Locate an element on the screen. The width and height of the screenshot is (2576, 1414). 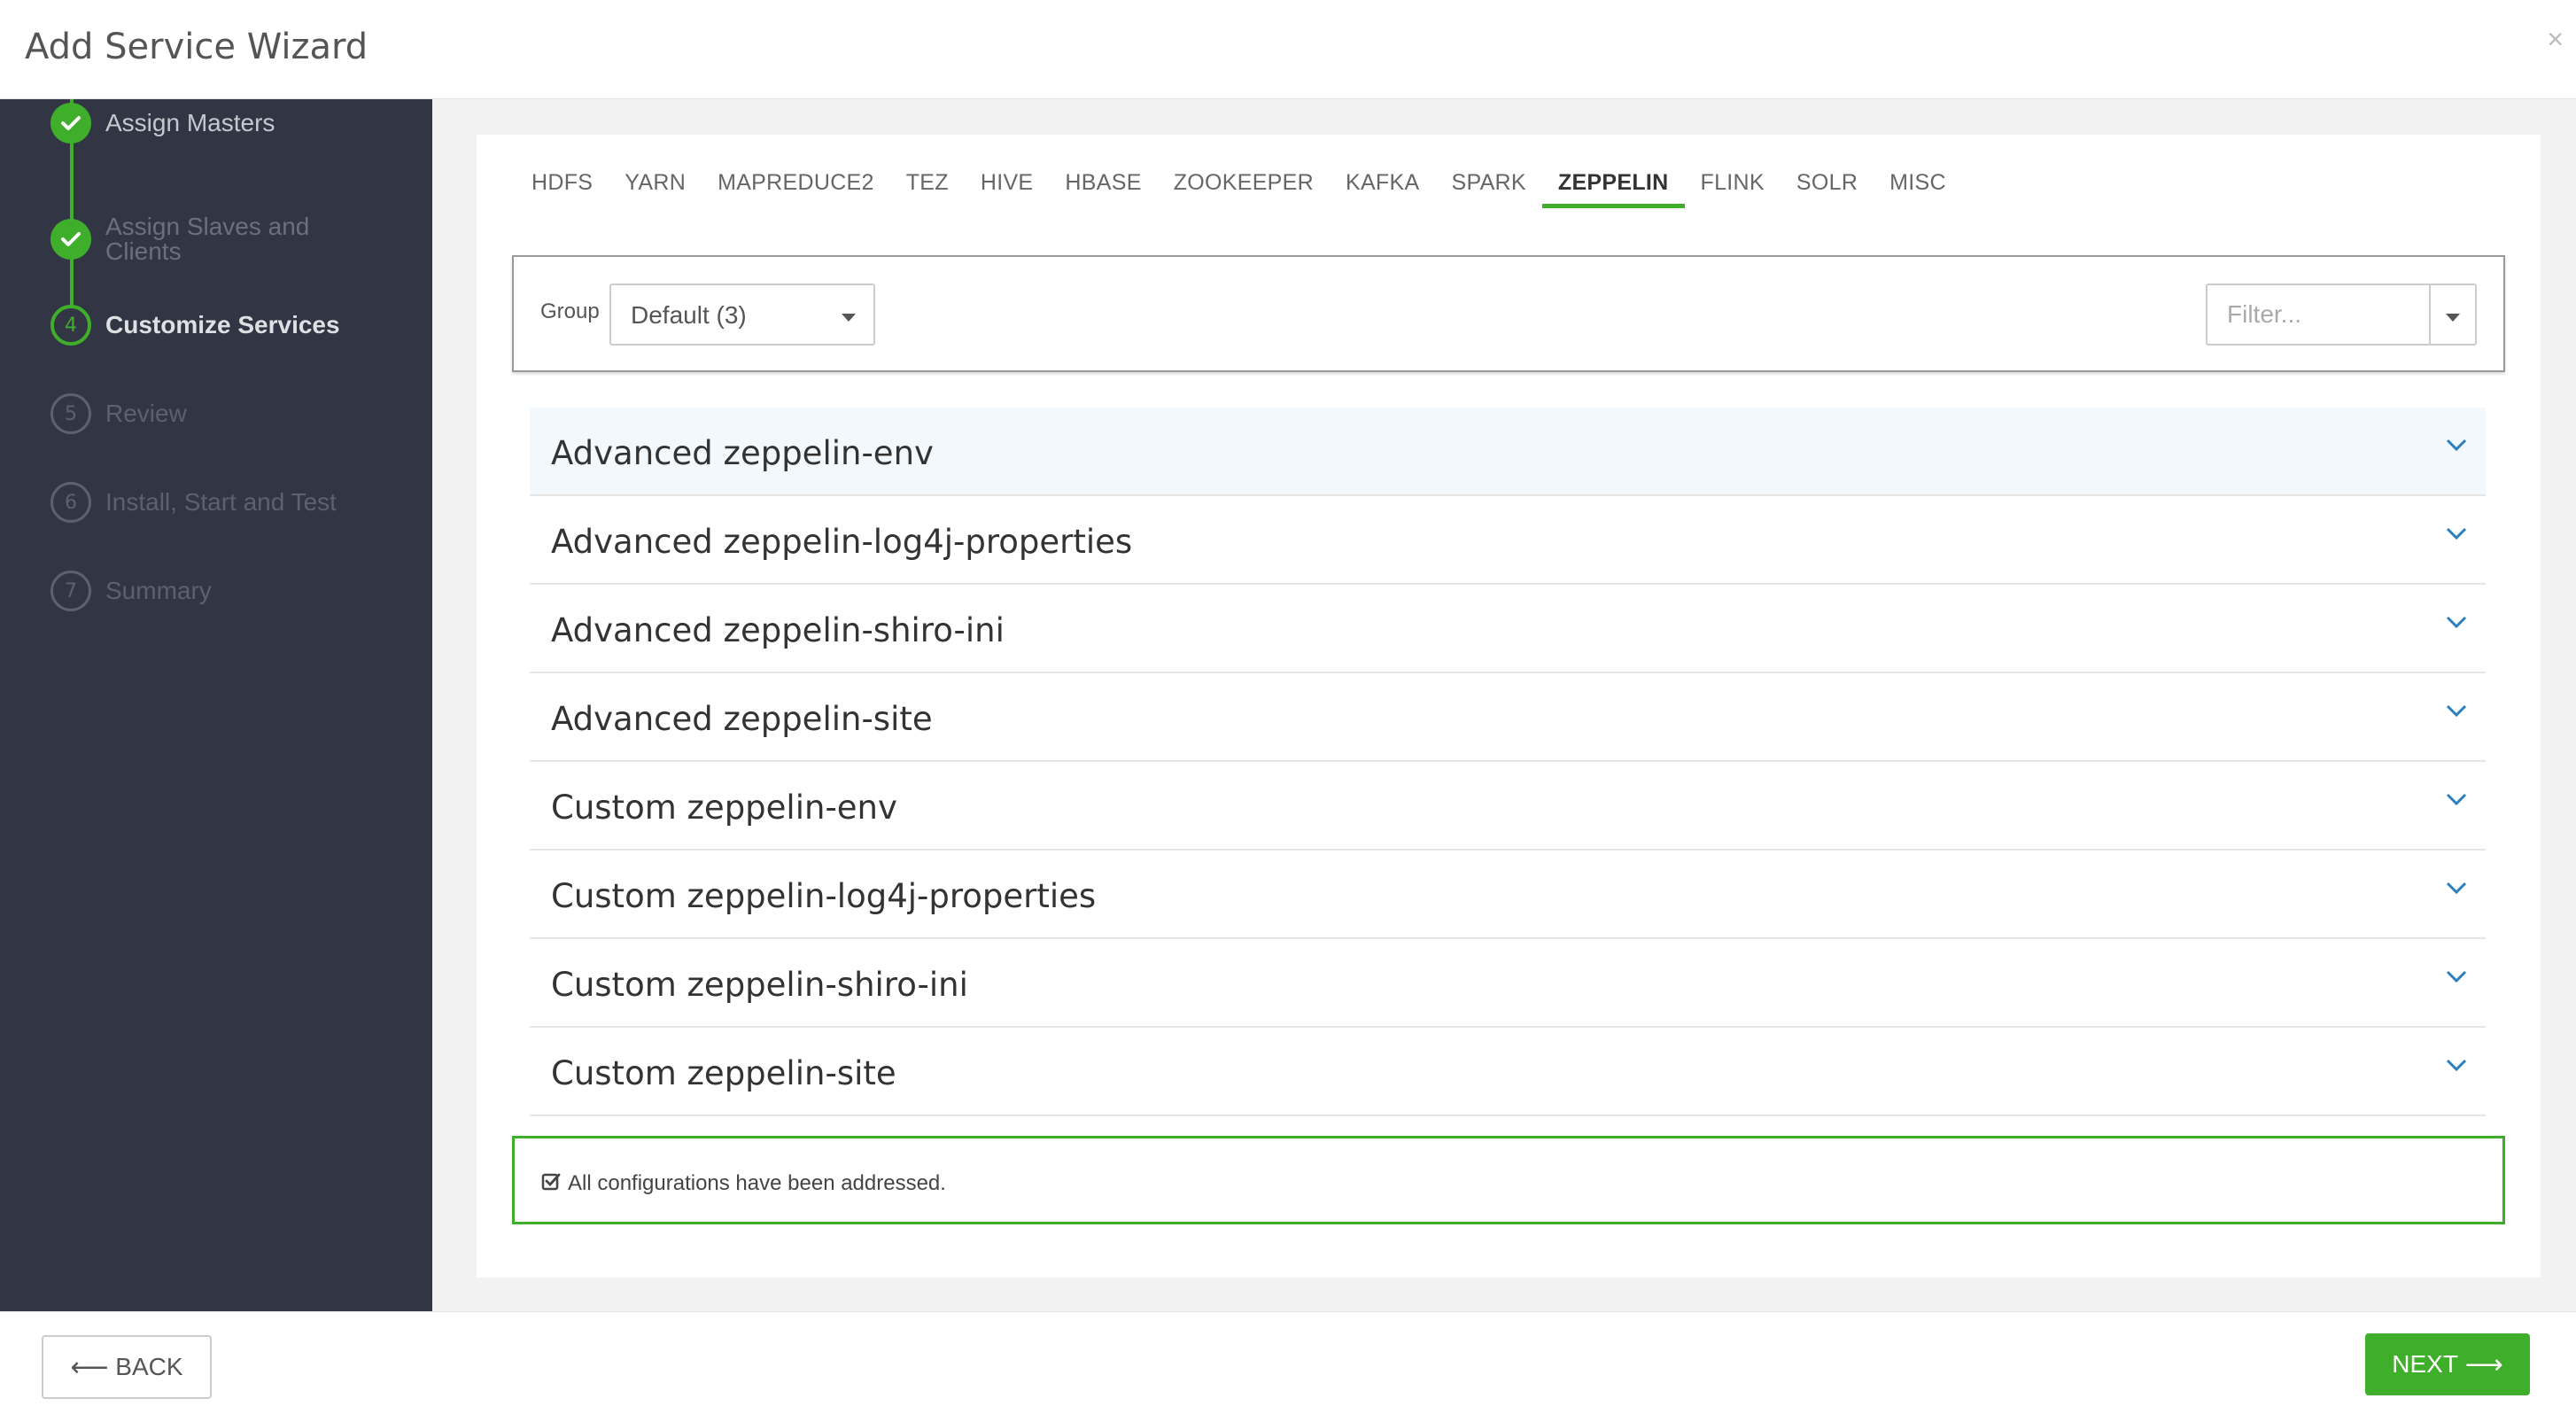
section-title: Advanced zeppelin-shiro-ini is located at coordinates (778, 630).